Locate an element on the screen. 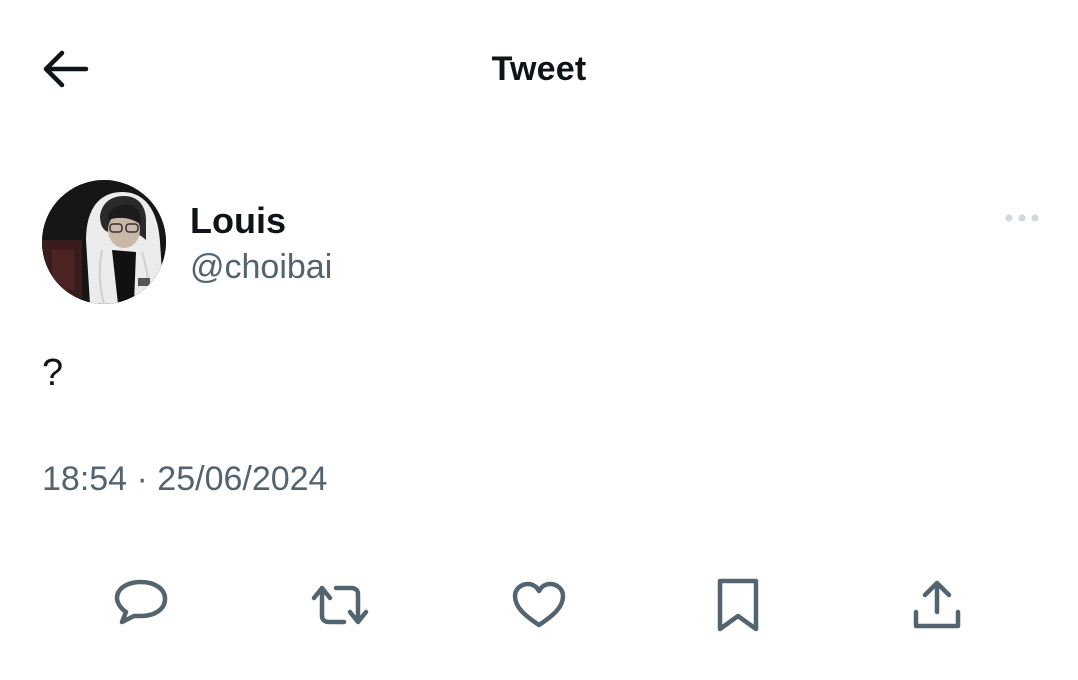 This screenshot has height=680, width=1078. share-button is located at coordinates (937, 605).